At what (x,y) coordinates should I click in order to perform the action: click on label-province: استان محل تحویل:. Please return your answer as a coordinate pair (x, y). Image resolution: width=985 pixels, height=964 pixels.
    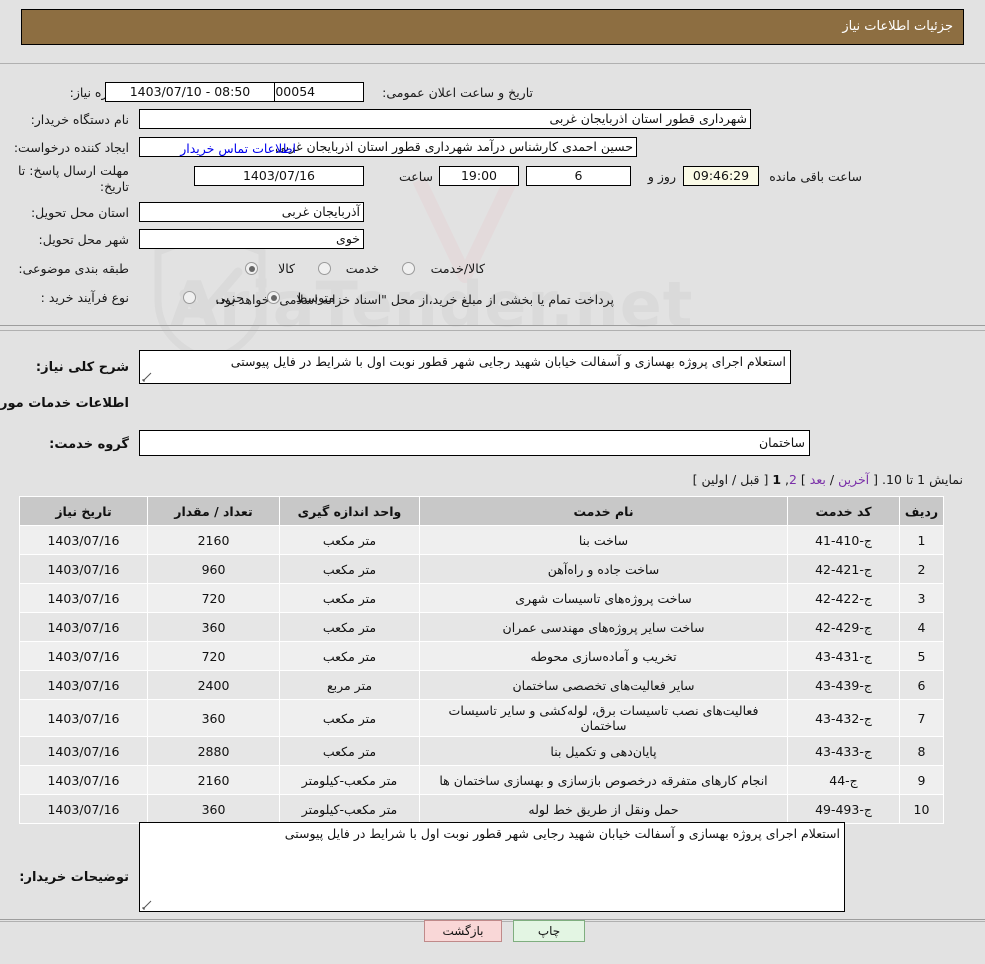
    Looking at the image, I should click on (79, 212).